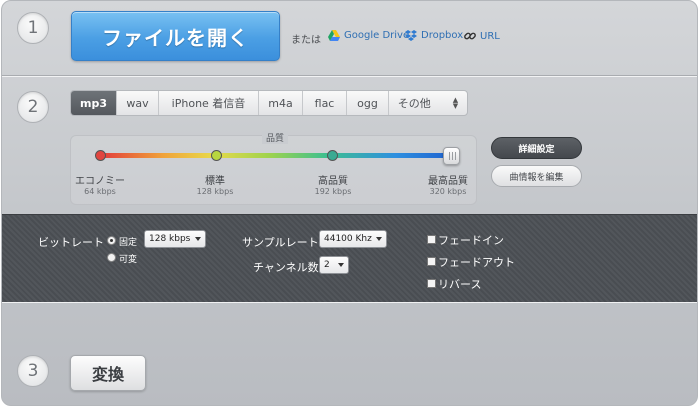 The width and height of the screenshot is (700, 407). Describe the element at coordinates (209, 103) in the screenshot. I see `tab-iphone-ringtone: iPhone 着信音` at that location.